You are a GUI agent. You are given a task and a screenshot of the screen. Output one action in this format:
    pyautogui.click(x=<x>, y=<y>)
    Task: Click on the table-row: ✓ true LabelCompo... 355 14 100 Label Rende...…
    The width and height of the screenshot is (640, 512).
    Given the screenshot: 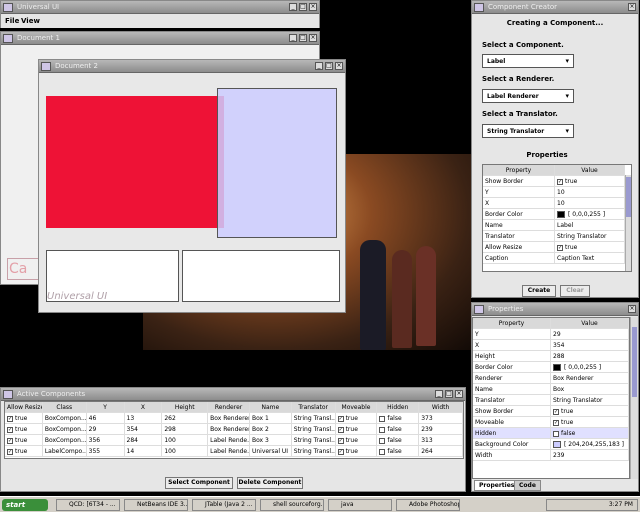 What is the action you would take?
    pyautogui.click(x=234, y=451)
    